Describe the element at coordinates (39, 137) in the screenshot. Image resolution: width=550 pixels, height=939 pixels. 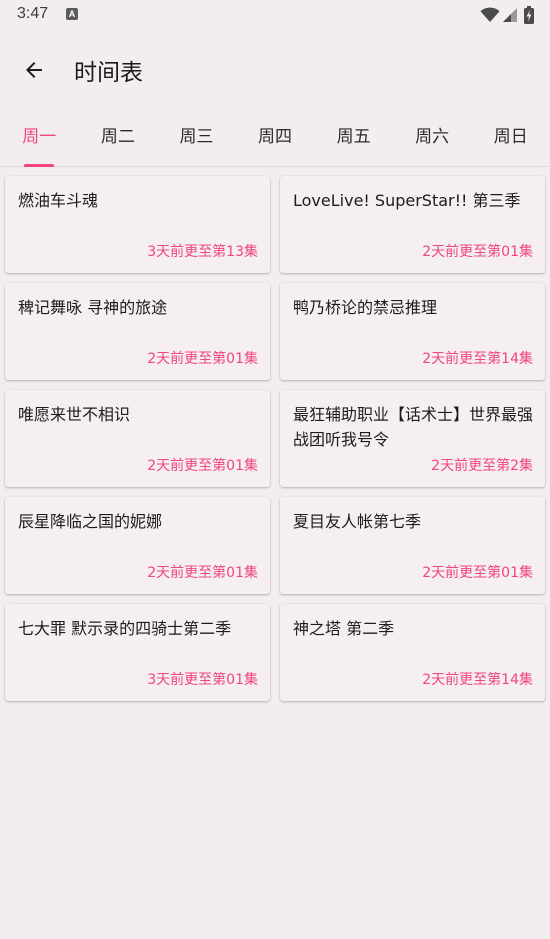
I see `tab-label: 周一` at that location.